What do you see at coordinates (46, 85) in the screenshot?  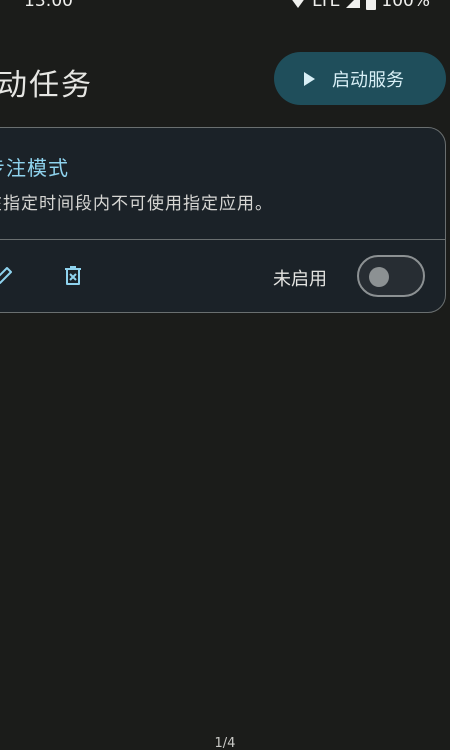 I see `page-title: 动任务` at bounding box center [46, 85].